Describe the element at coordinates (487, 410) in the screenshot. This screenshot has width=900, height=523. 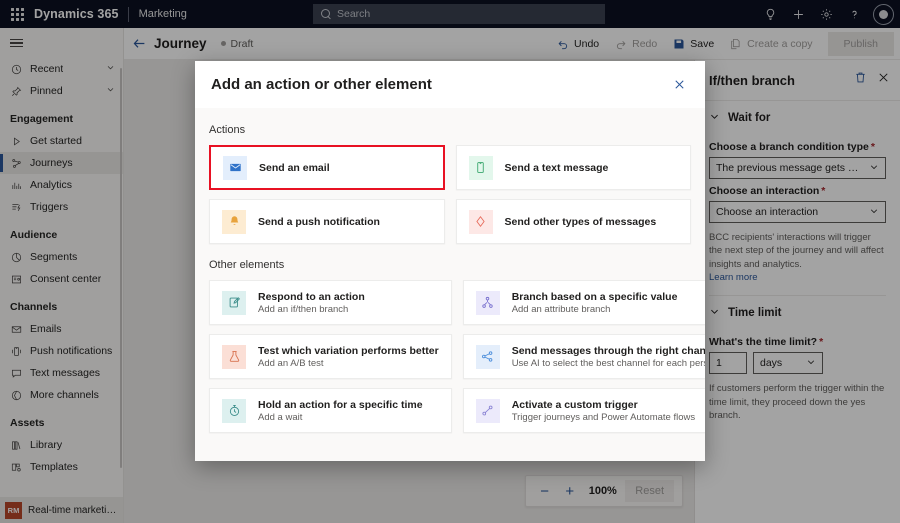
I see `custom-trigger-icon` at that location.